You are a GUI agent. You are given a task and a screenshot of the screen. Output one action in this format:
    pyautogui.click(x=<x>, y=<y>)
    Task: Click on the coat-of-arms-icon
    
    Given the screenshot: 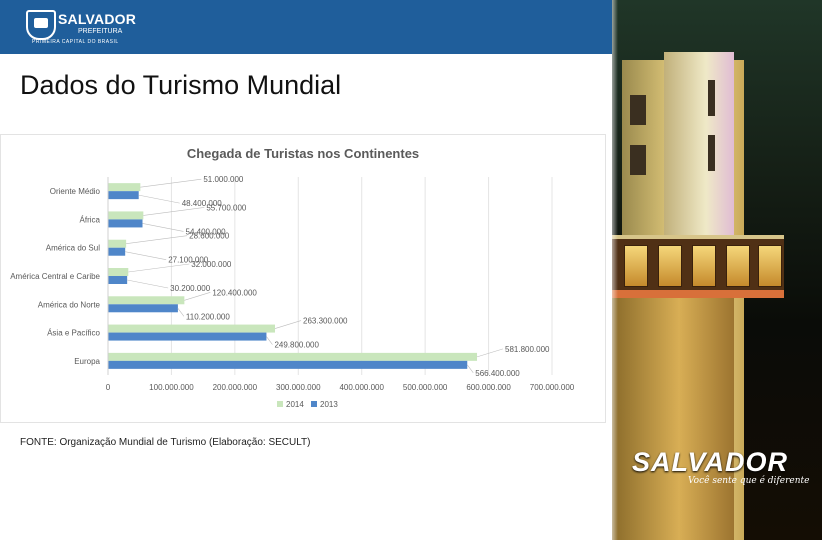 What is the action you would take?
    pyautogui.click(x=41, y=25)
    